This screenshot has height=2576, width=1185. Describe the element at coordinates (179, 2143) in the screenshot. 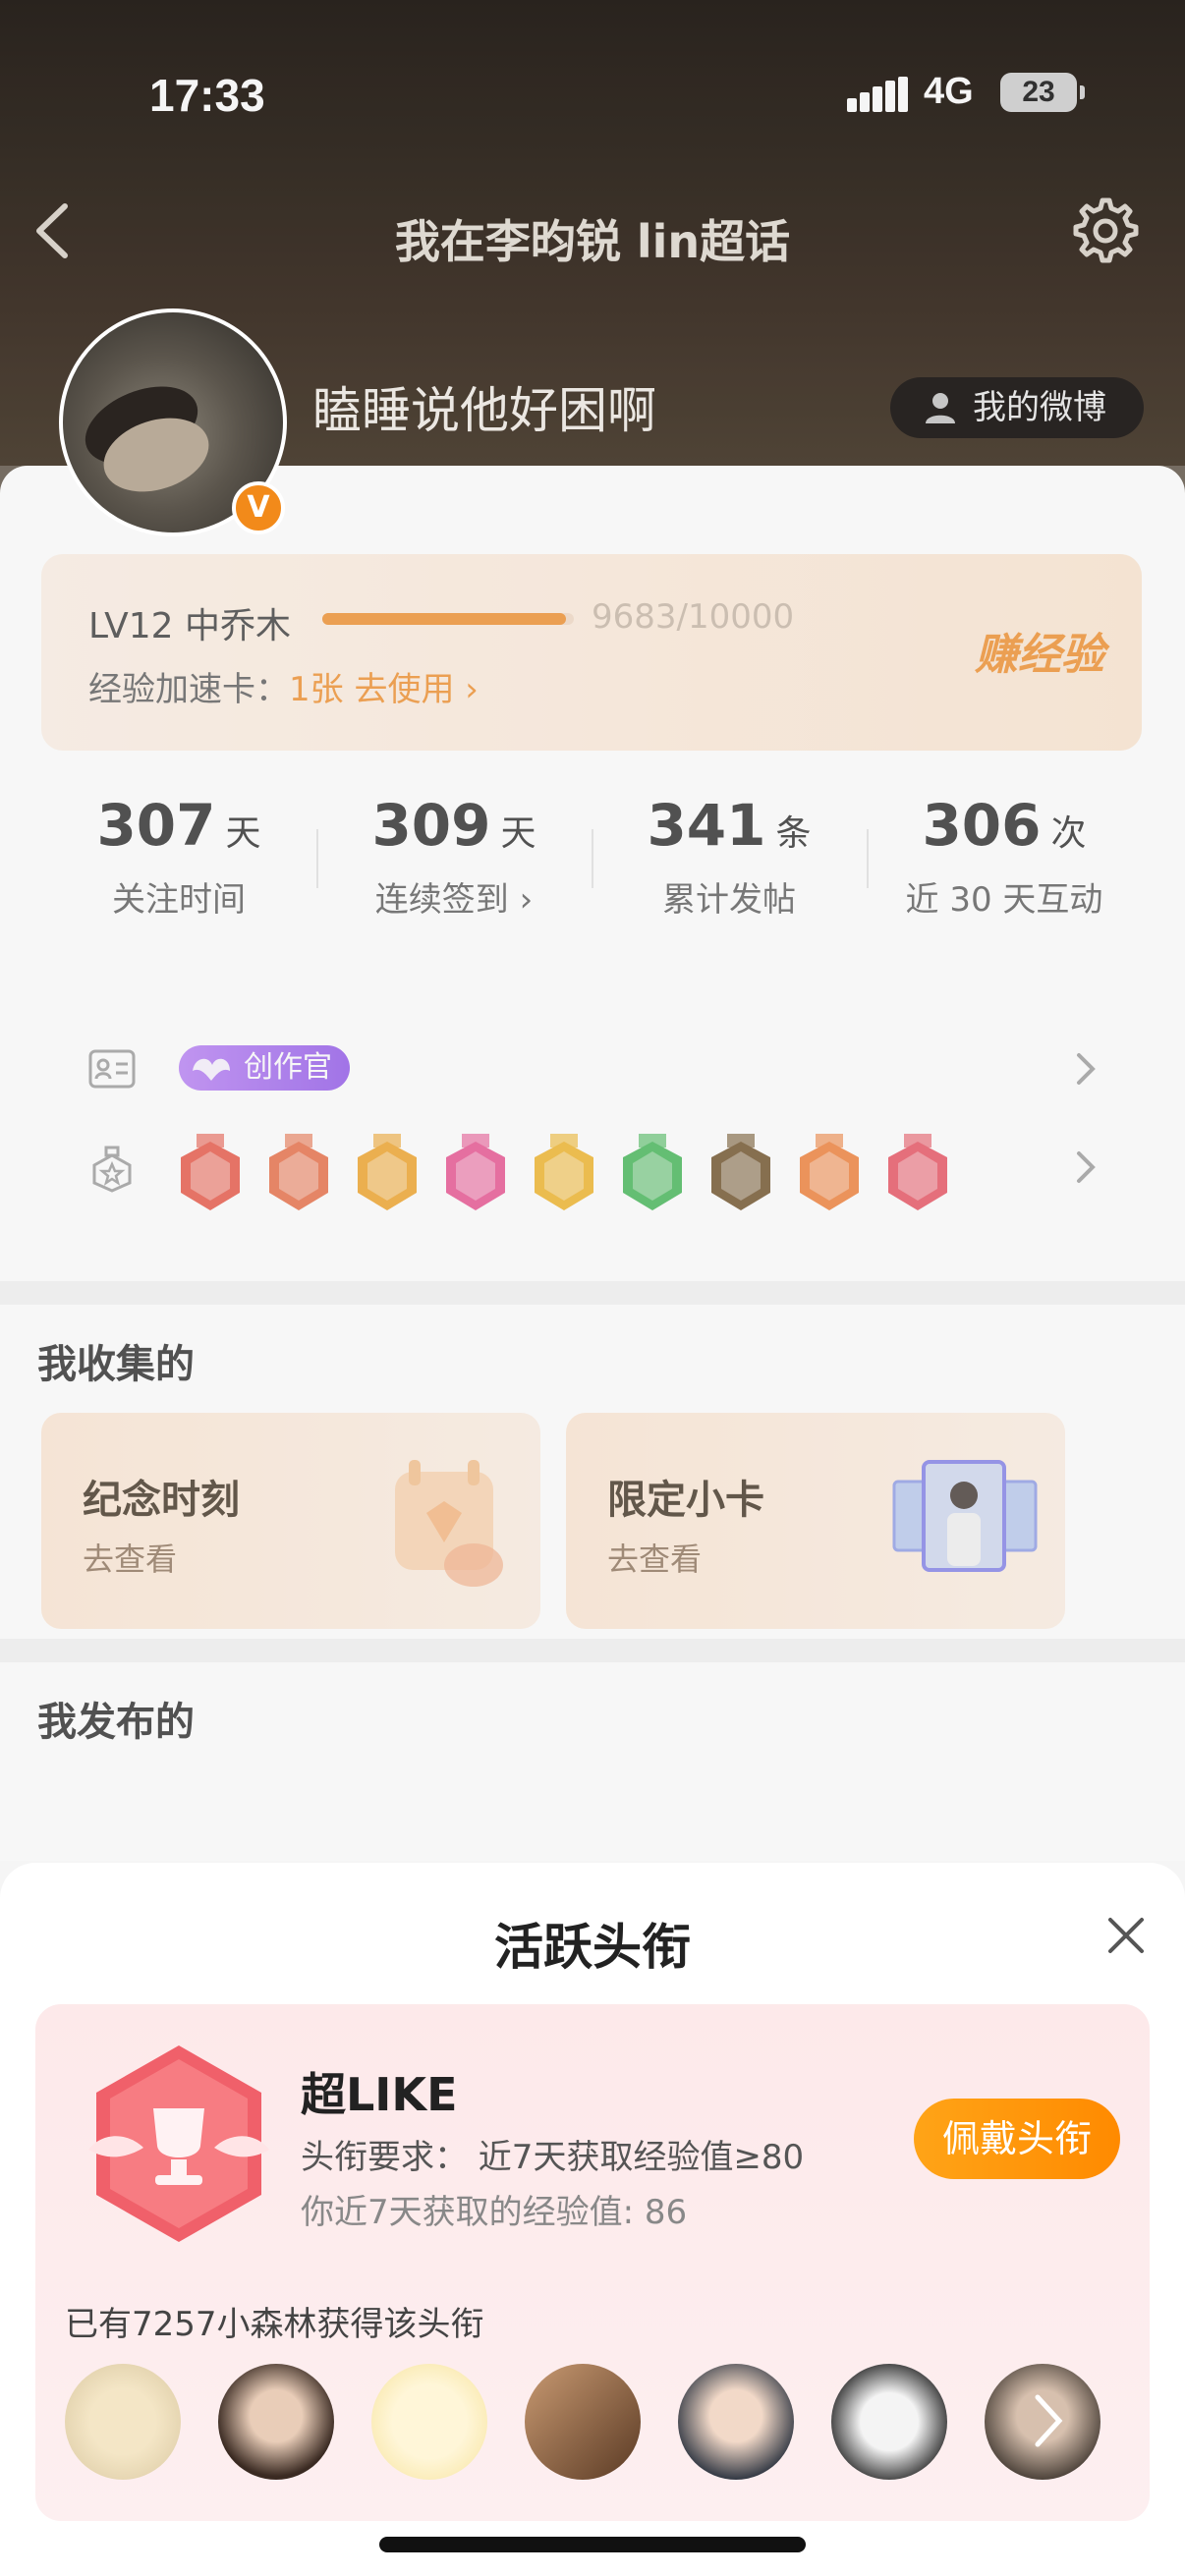

I see `super-like-badge-icon` at that location.